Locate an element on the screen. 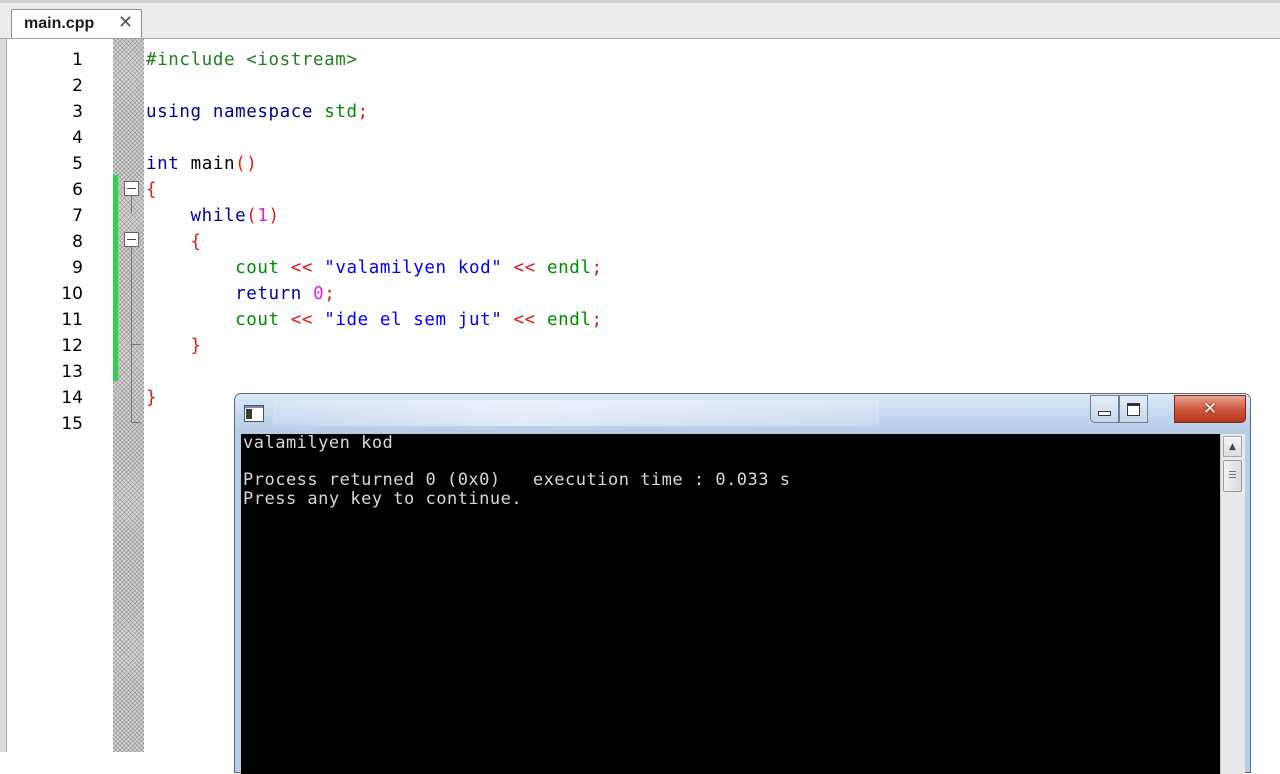 This screenshot has height=774, width=1280. scroll-thumb is located at coordinates (1232, 476).